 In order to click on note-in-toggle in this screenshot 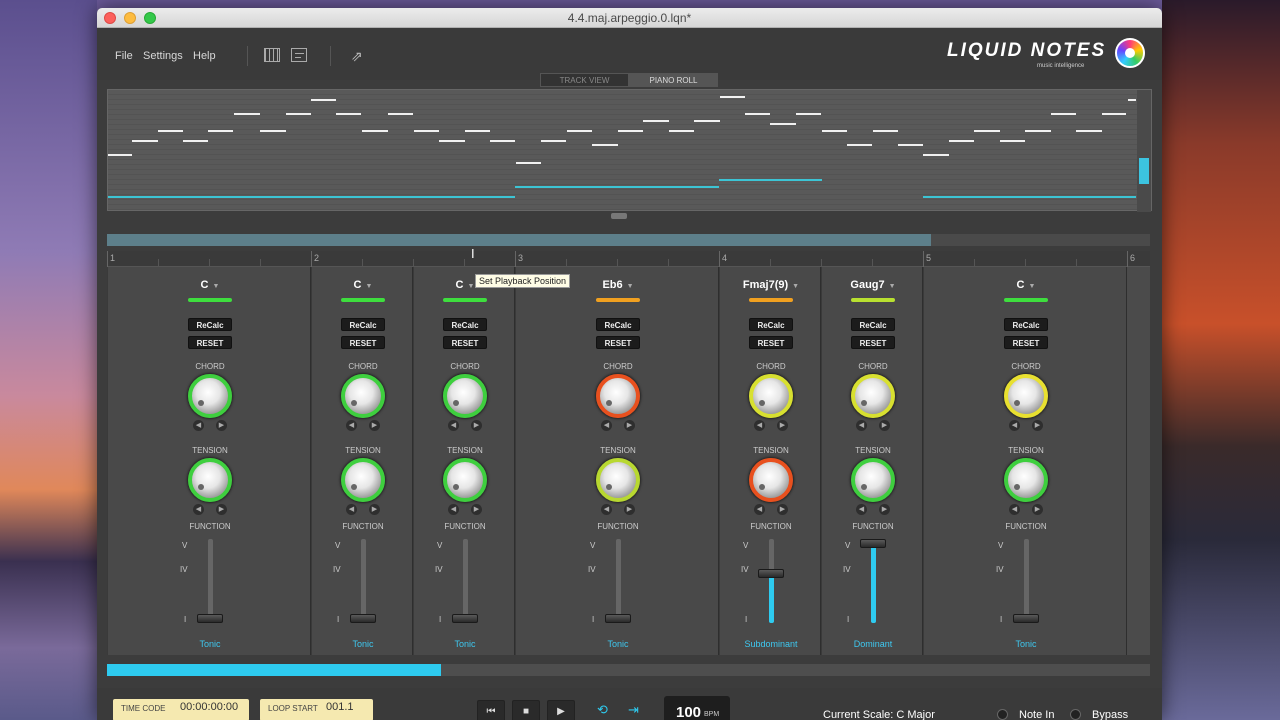, I will do `click(1002, 714)`.